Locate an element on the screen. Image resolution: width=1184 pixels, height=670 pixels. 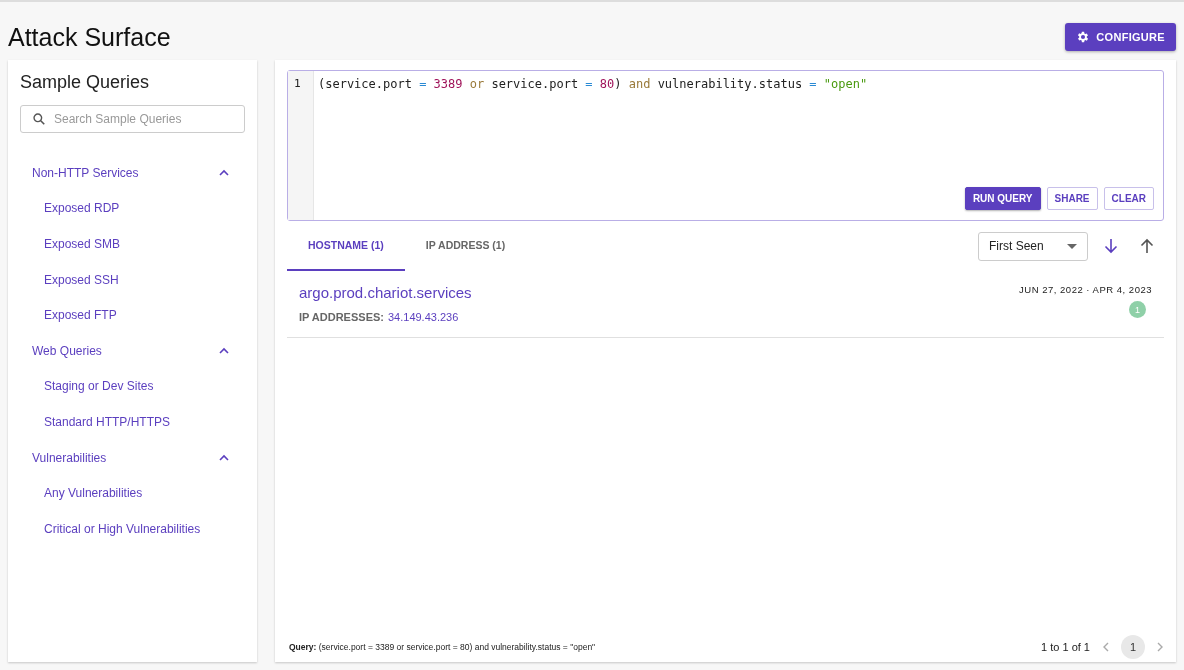
query-item: Exposed RDP is located at coordinates (132, 208).